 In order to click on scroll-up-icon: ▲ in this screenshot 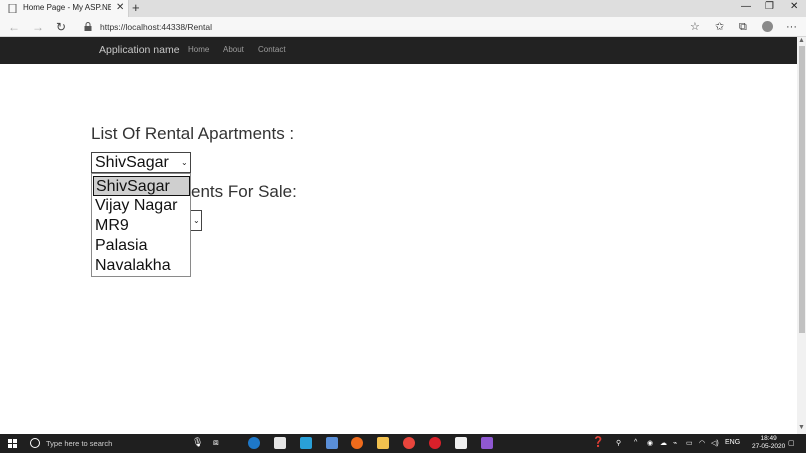, I will do `click(801, 40)`.